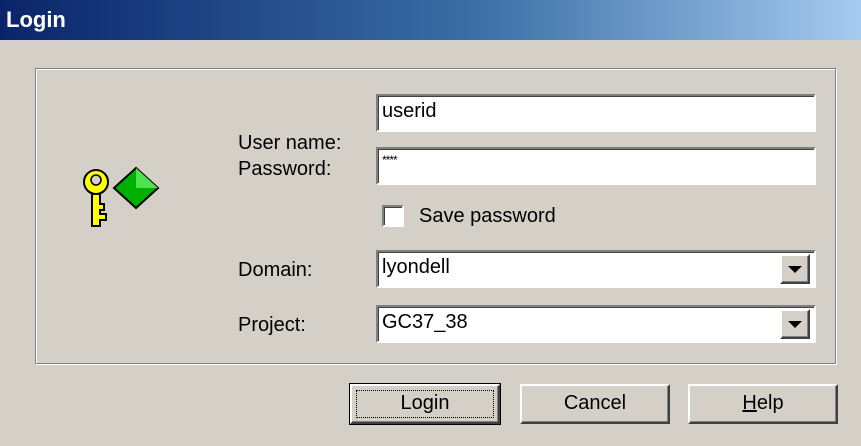 The width and height of the screenshot is (861, 446). What do you see at coordinates (36, 19) in the screenshot?
I see `window-title: Login` at bounding box center [36, 19].